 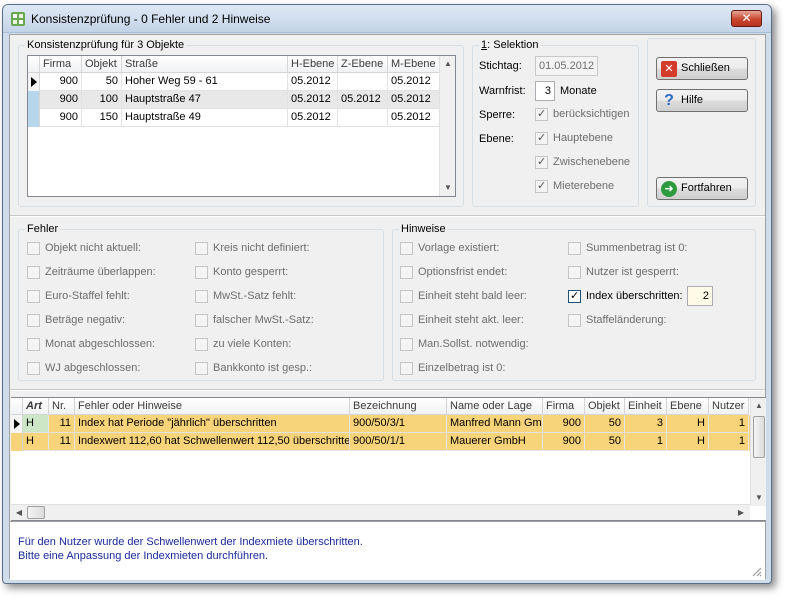 I want to click on close-icon: ✕, so click(x=669, y=69).